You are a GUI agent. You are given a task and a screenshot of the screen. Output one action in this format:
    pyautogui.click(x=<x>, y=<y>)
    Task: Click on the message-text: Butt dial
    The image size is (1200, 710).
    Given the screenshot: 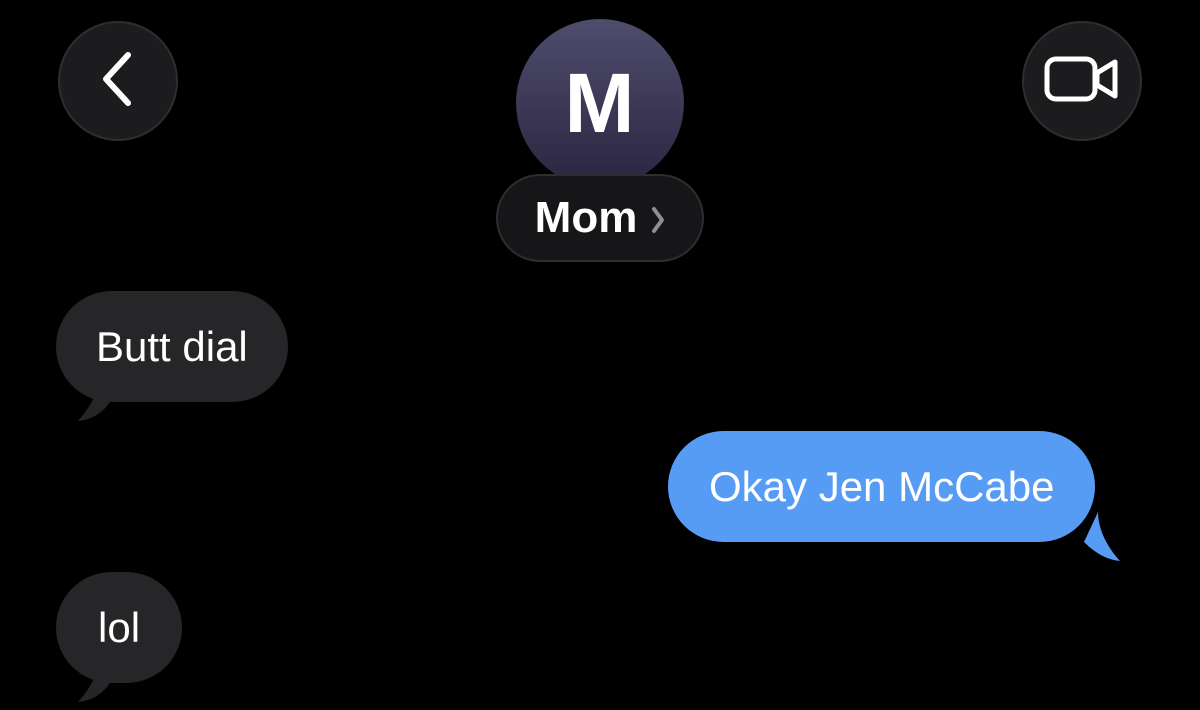 What is the action you would take?
    pyautogui.click(x=172, y=346)
    